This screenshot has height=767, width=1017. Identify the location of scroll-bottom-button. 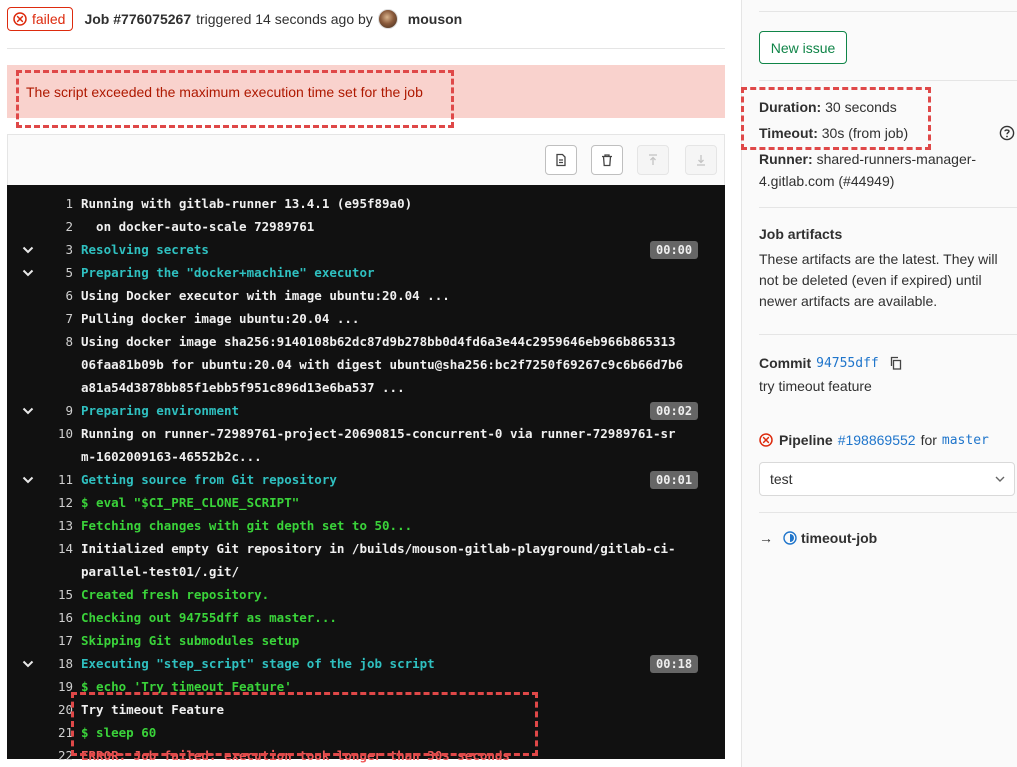
(701, 160).